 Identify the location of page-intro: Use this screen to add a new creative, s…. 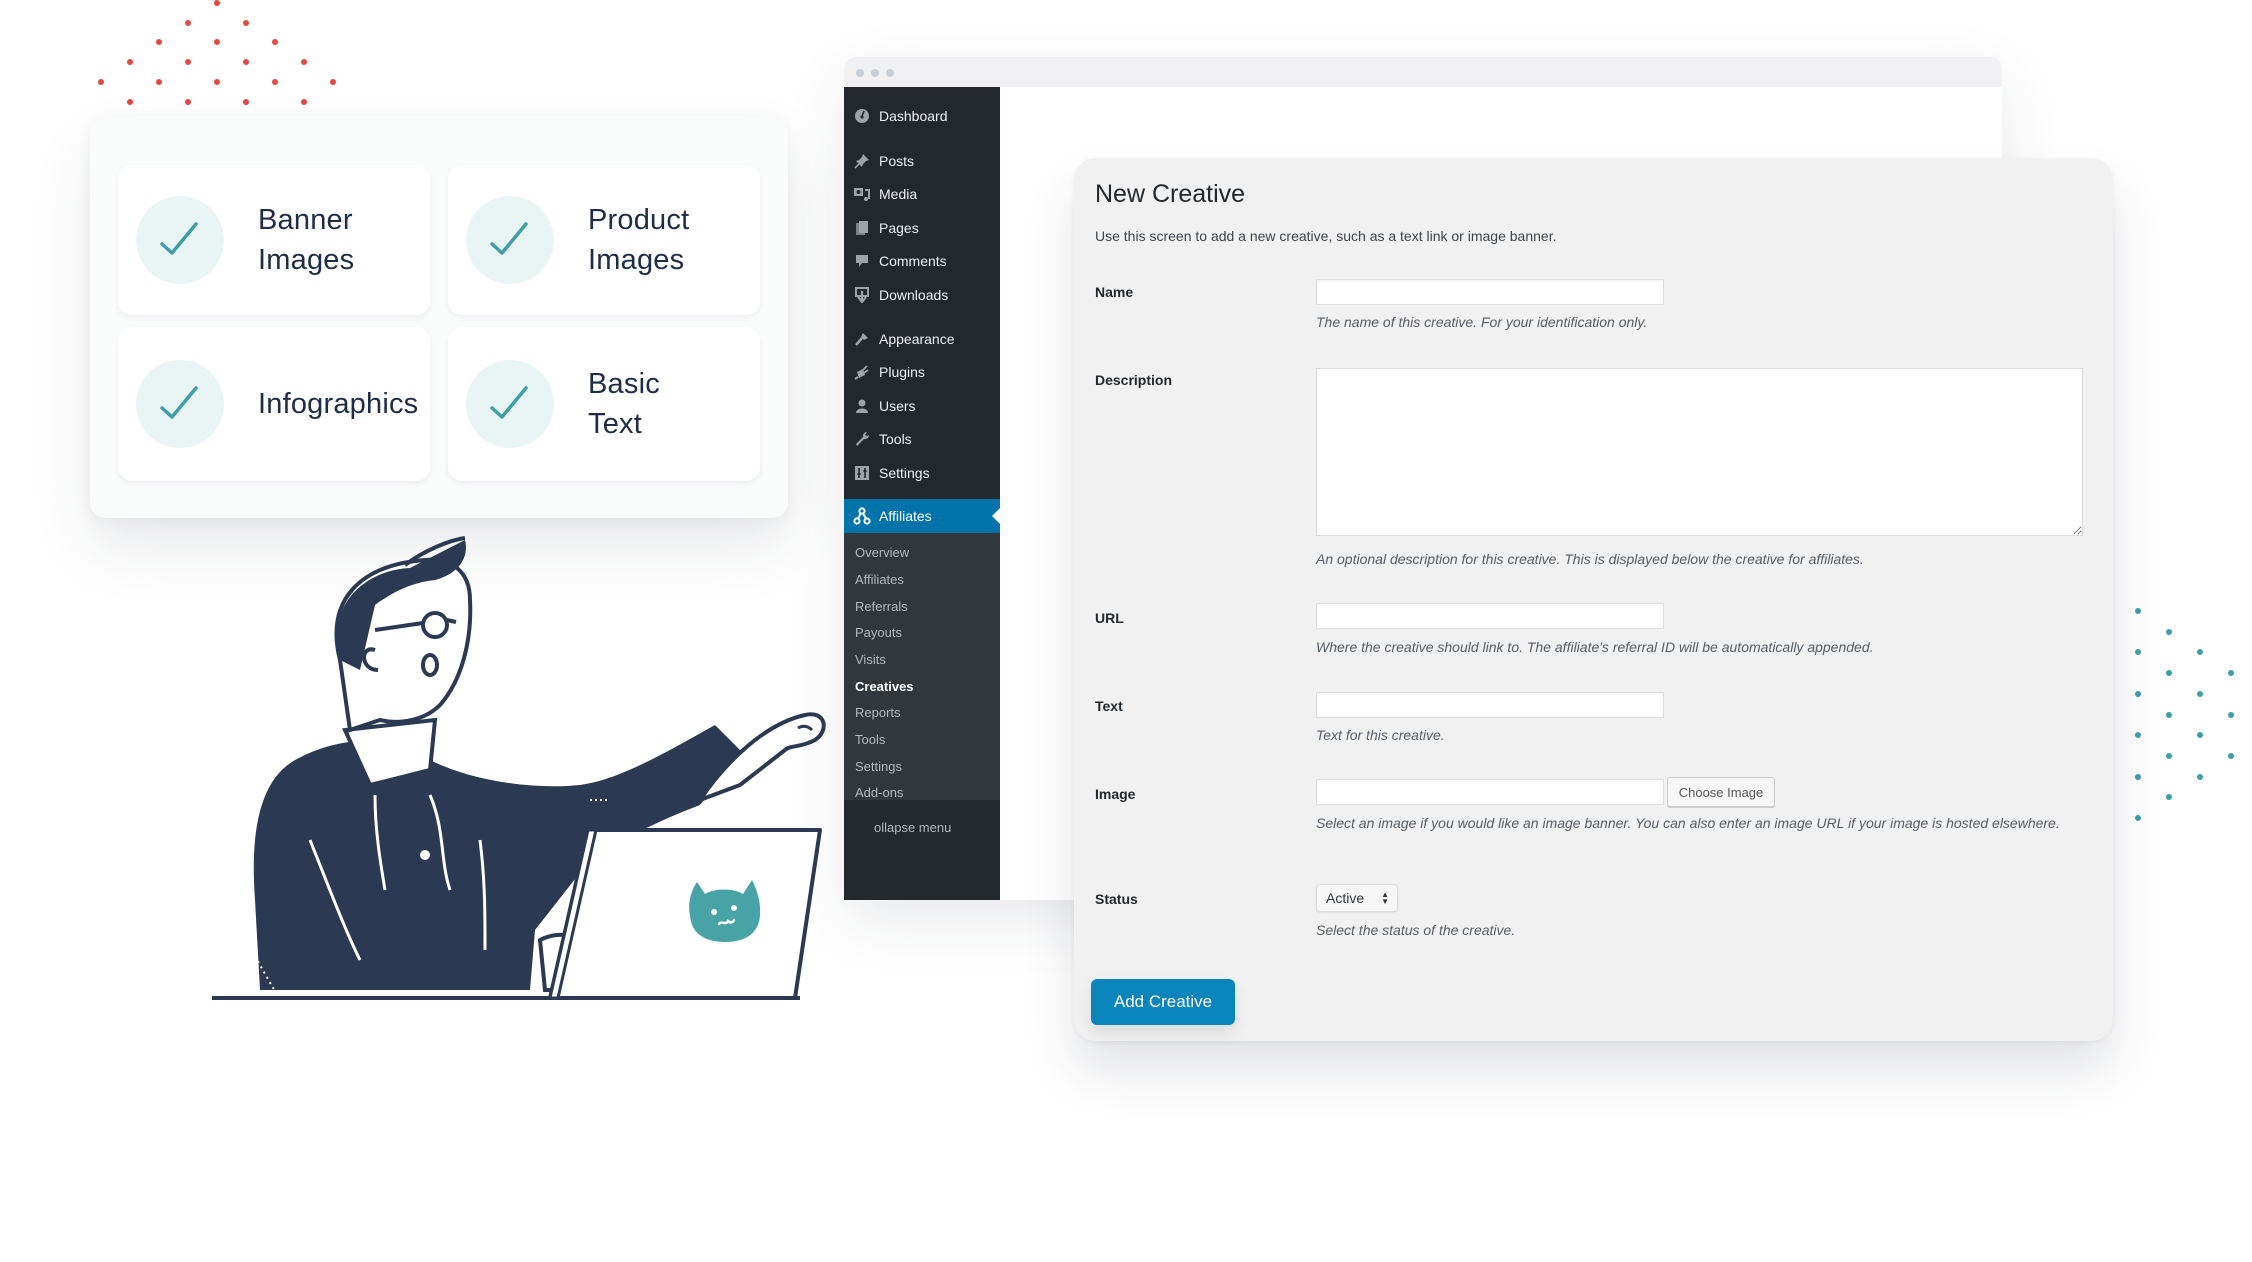
(1326, 236).